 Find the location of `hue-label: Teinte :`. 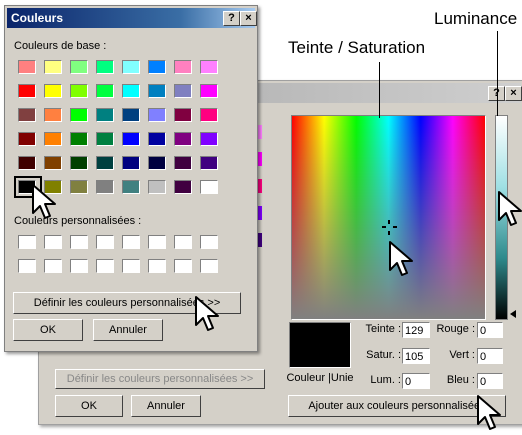

hue-label: Teinte : is located at coordinates (383, 329).